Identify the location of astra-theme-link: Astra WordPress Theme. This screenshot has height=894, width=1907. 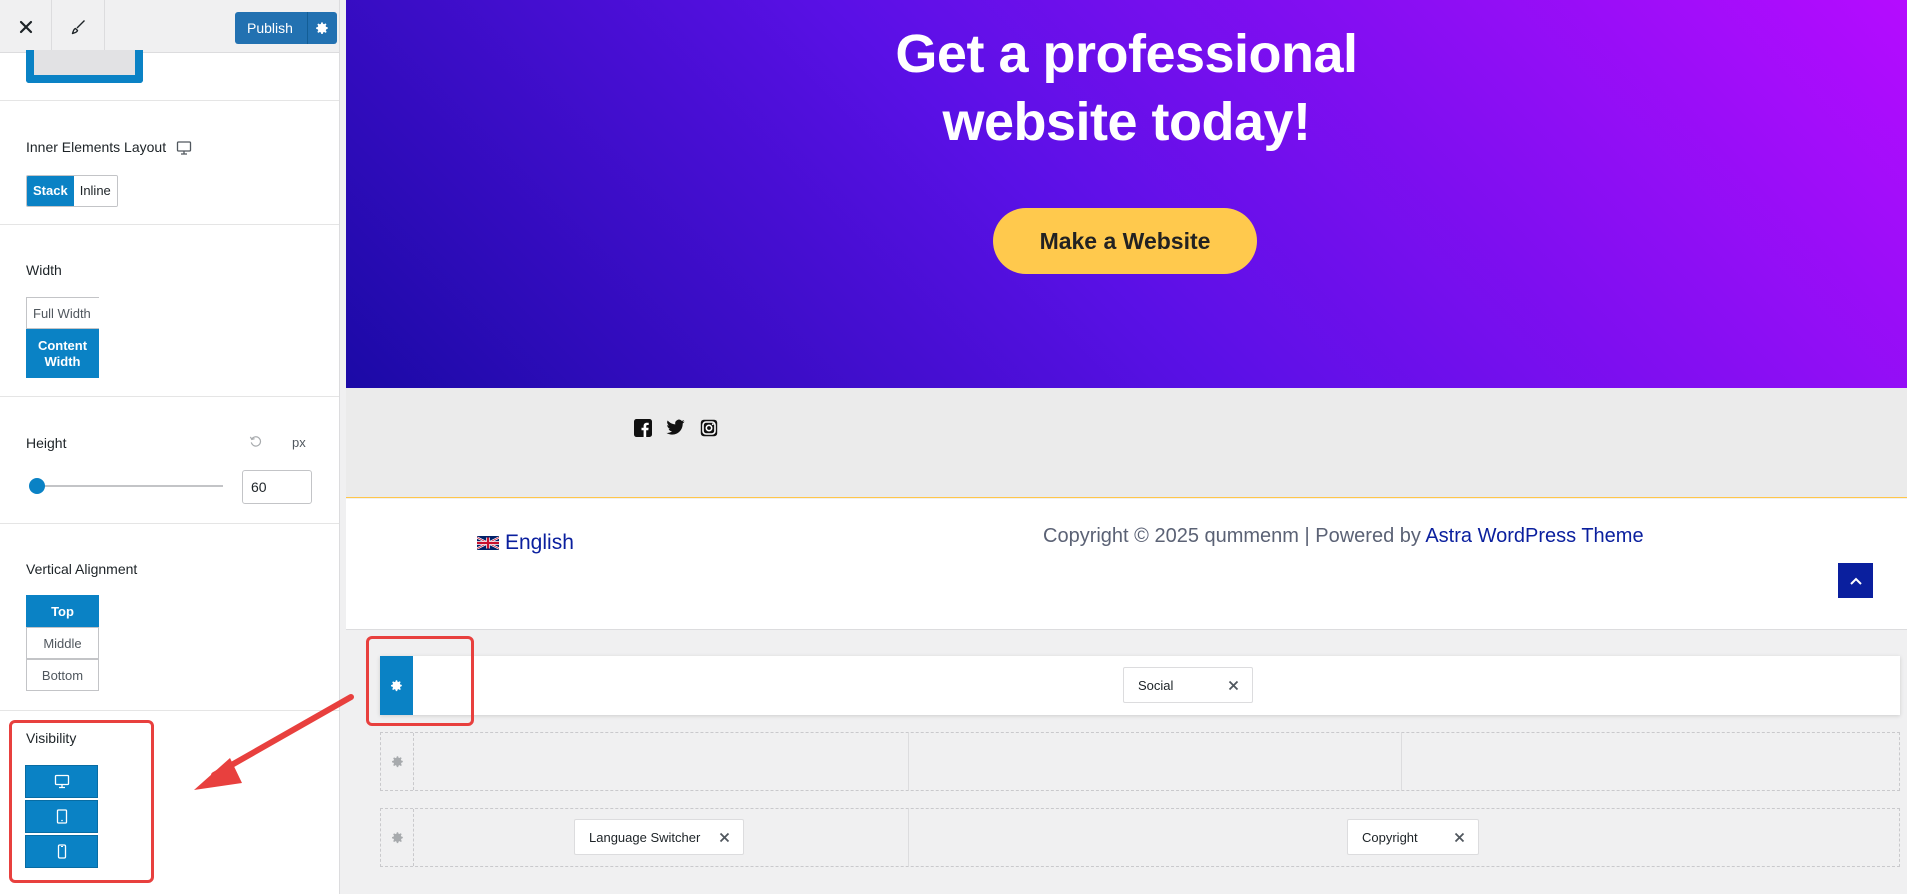
(1534, 536).